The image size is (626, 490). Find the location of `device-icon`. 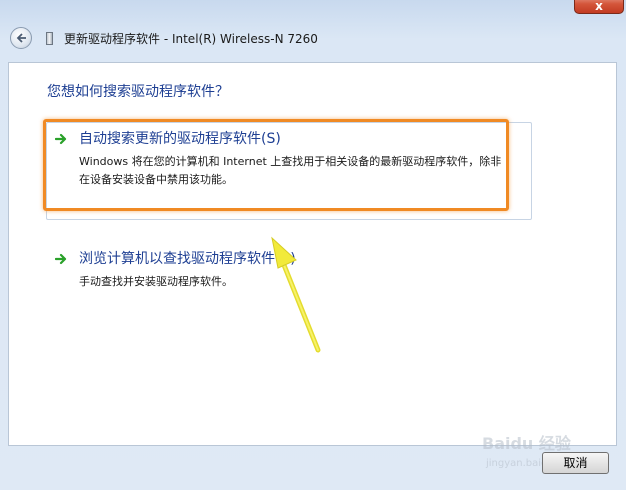

device-icon is located at coordinates (49, 38).